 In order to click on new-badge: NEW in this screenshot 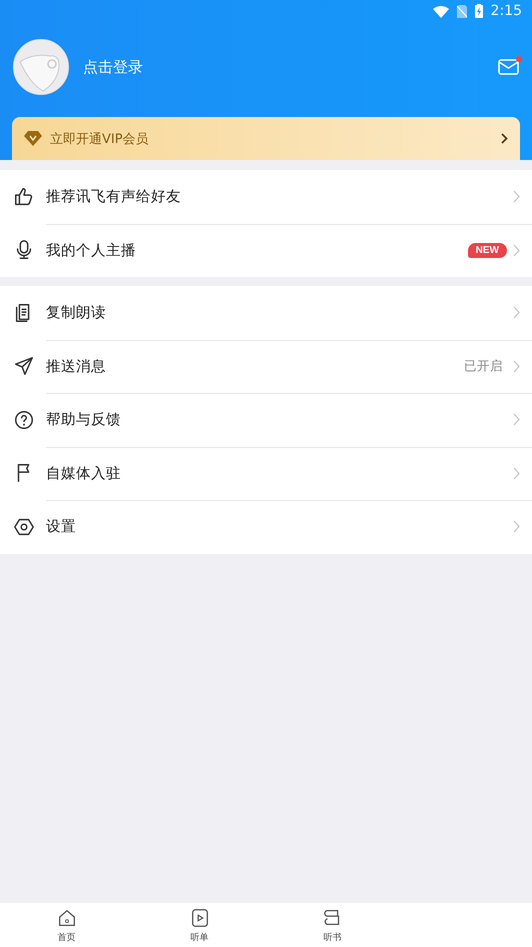, I will do `click(487, 250)`.